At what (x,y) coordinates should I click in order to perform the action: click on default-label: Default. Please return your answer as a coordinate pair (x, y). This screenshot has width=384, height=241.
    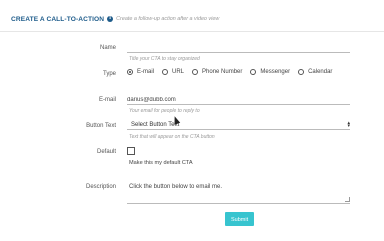
    Looking at the image, I should click on (106, 152).